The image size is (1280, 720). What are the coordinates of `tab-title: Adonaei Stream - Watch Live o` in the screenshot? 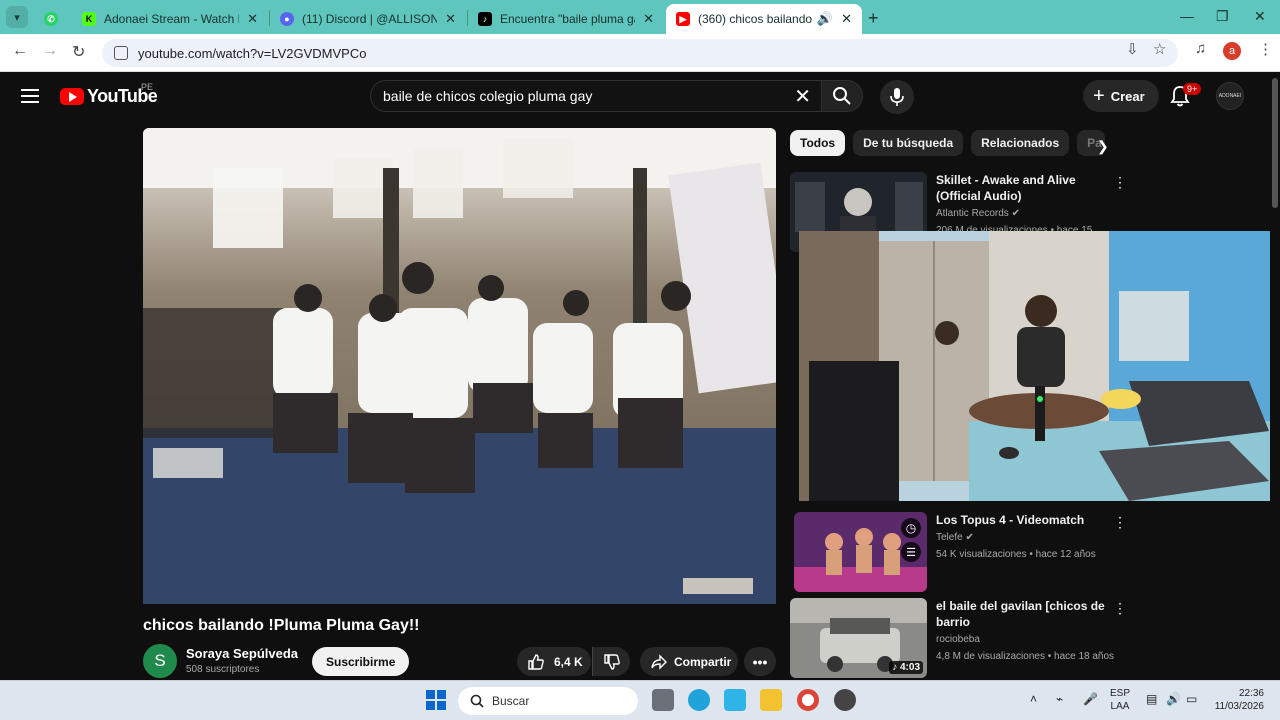 It's located at (171, 19).